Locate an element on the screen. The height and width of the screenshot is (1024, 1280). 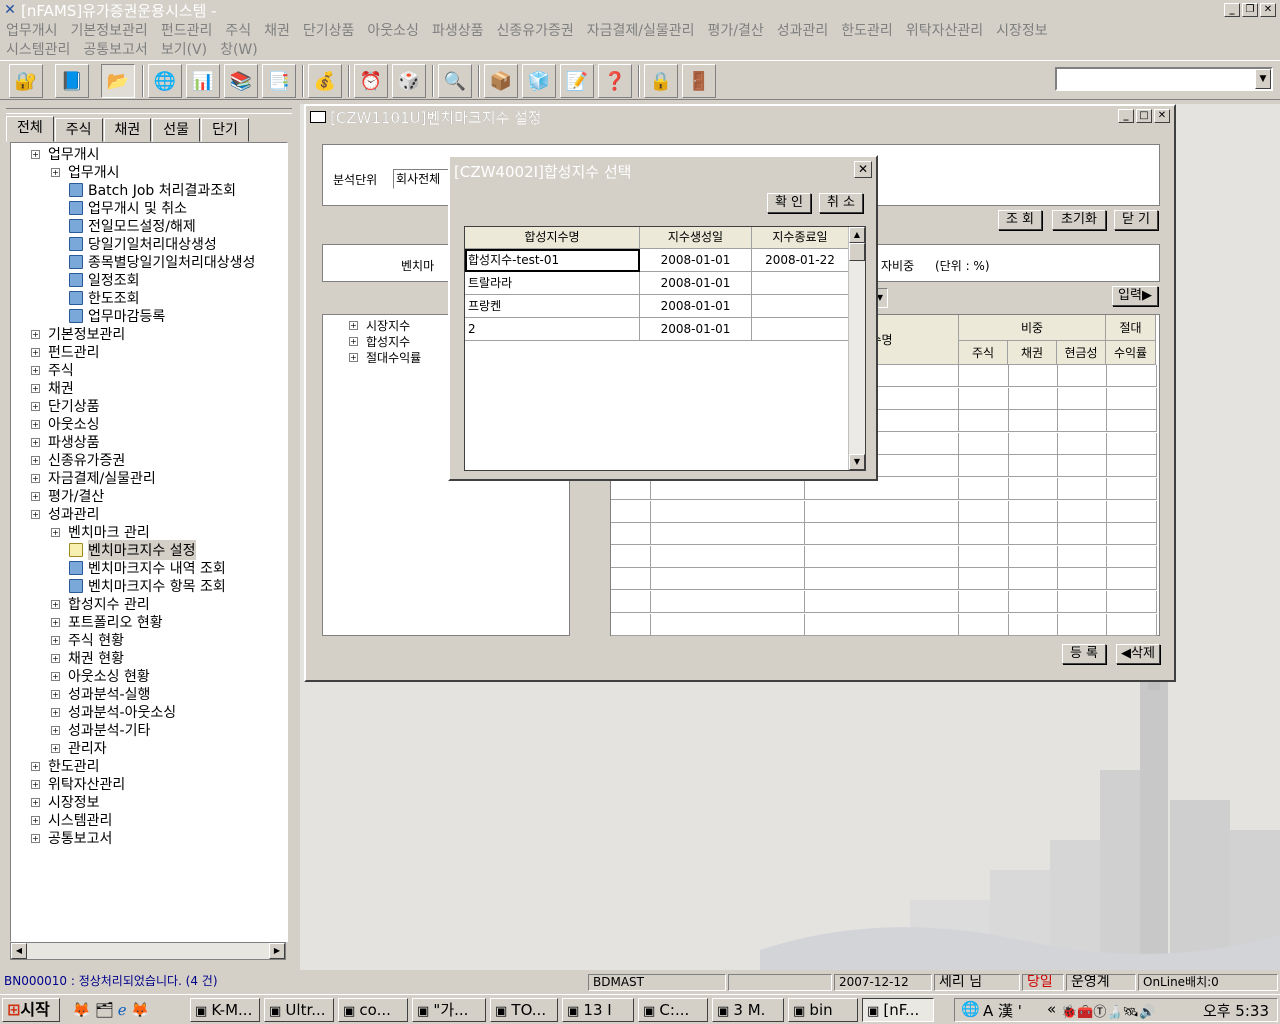
delete-button: ◀삭제 is located at coordinates (1138, 654).